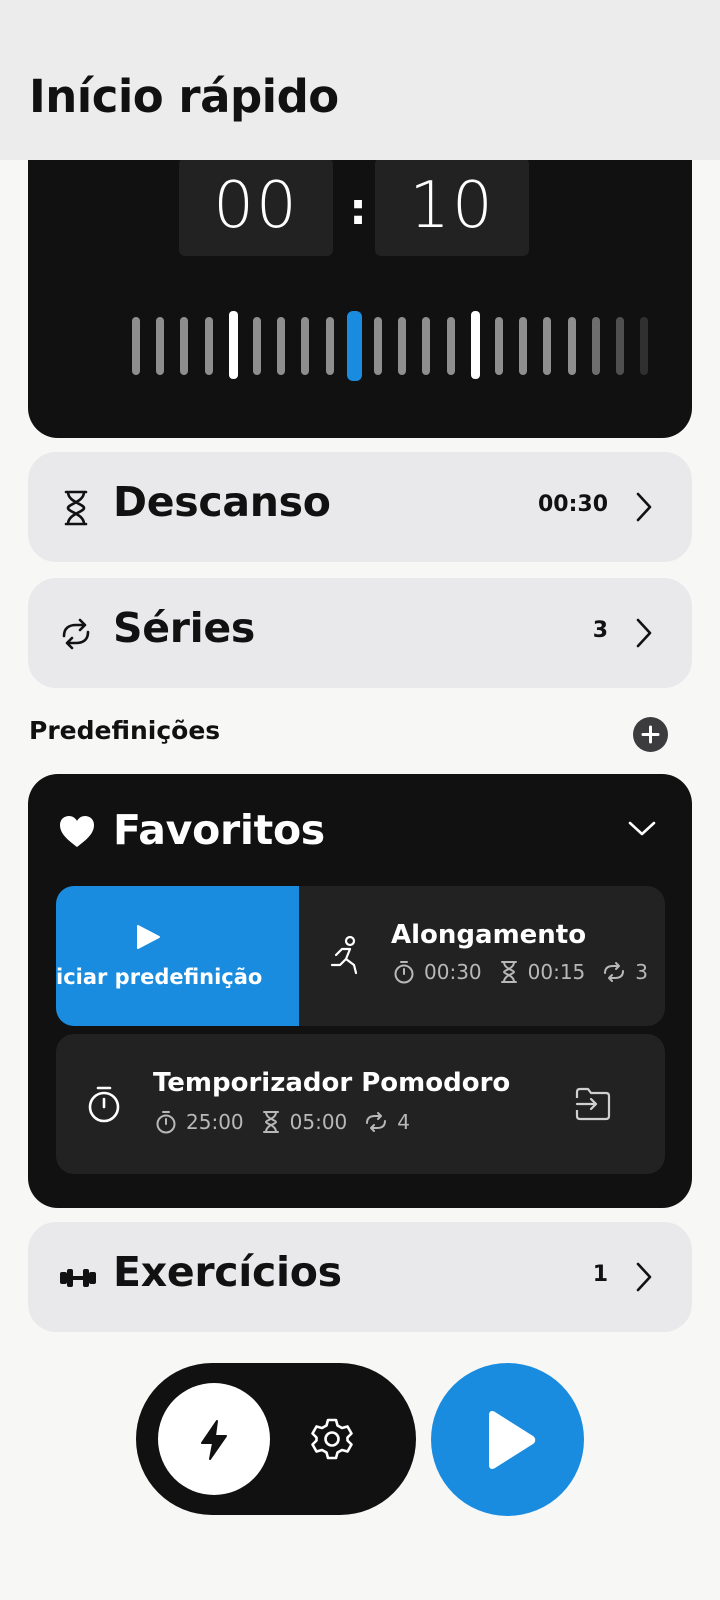 The image size is (720, 1600). What do you see at coordinates (276, 1439) in the screenshot?
I see `mode-toggle-bar` at bounding box center [276, 1439].